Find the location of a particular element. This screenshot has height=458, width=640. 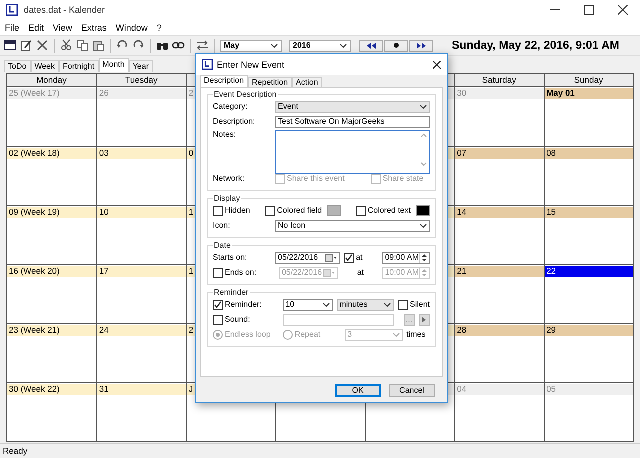

date-bar: 15 is located at coordinates (588, 212).